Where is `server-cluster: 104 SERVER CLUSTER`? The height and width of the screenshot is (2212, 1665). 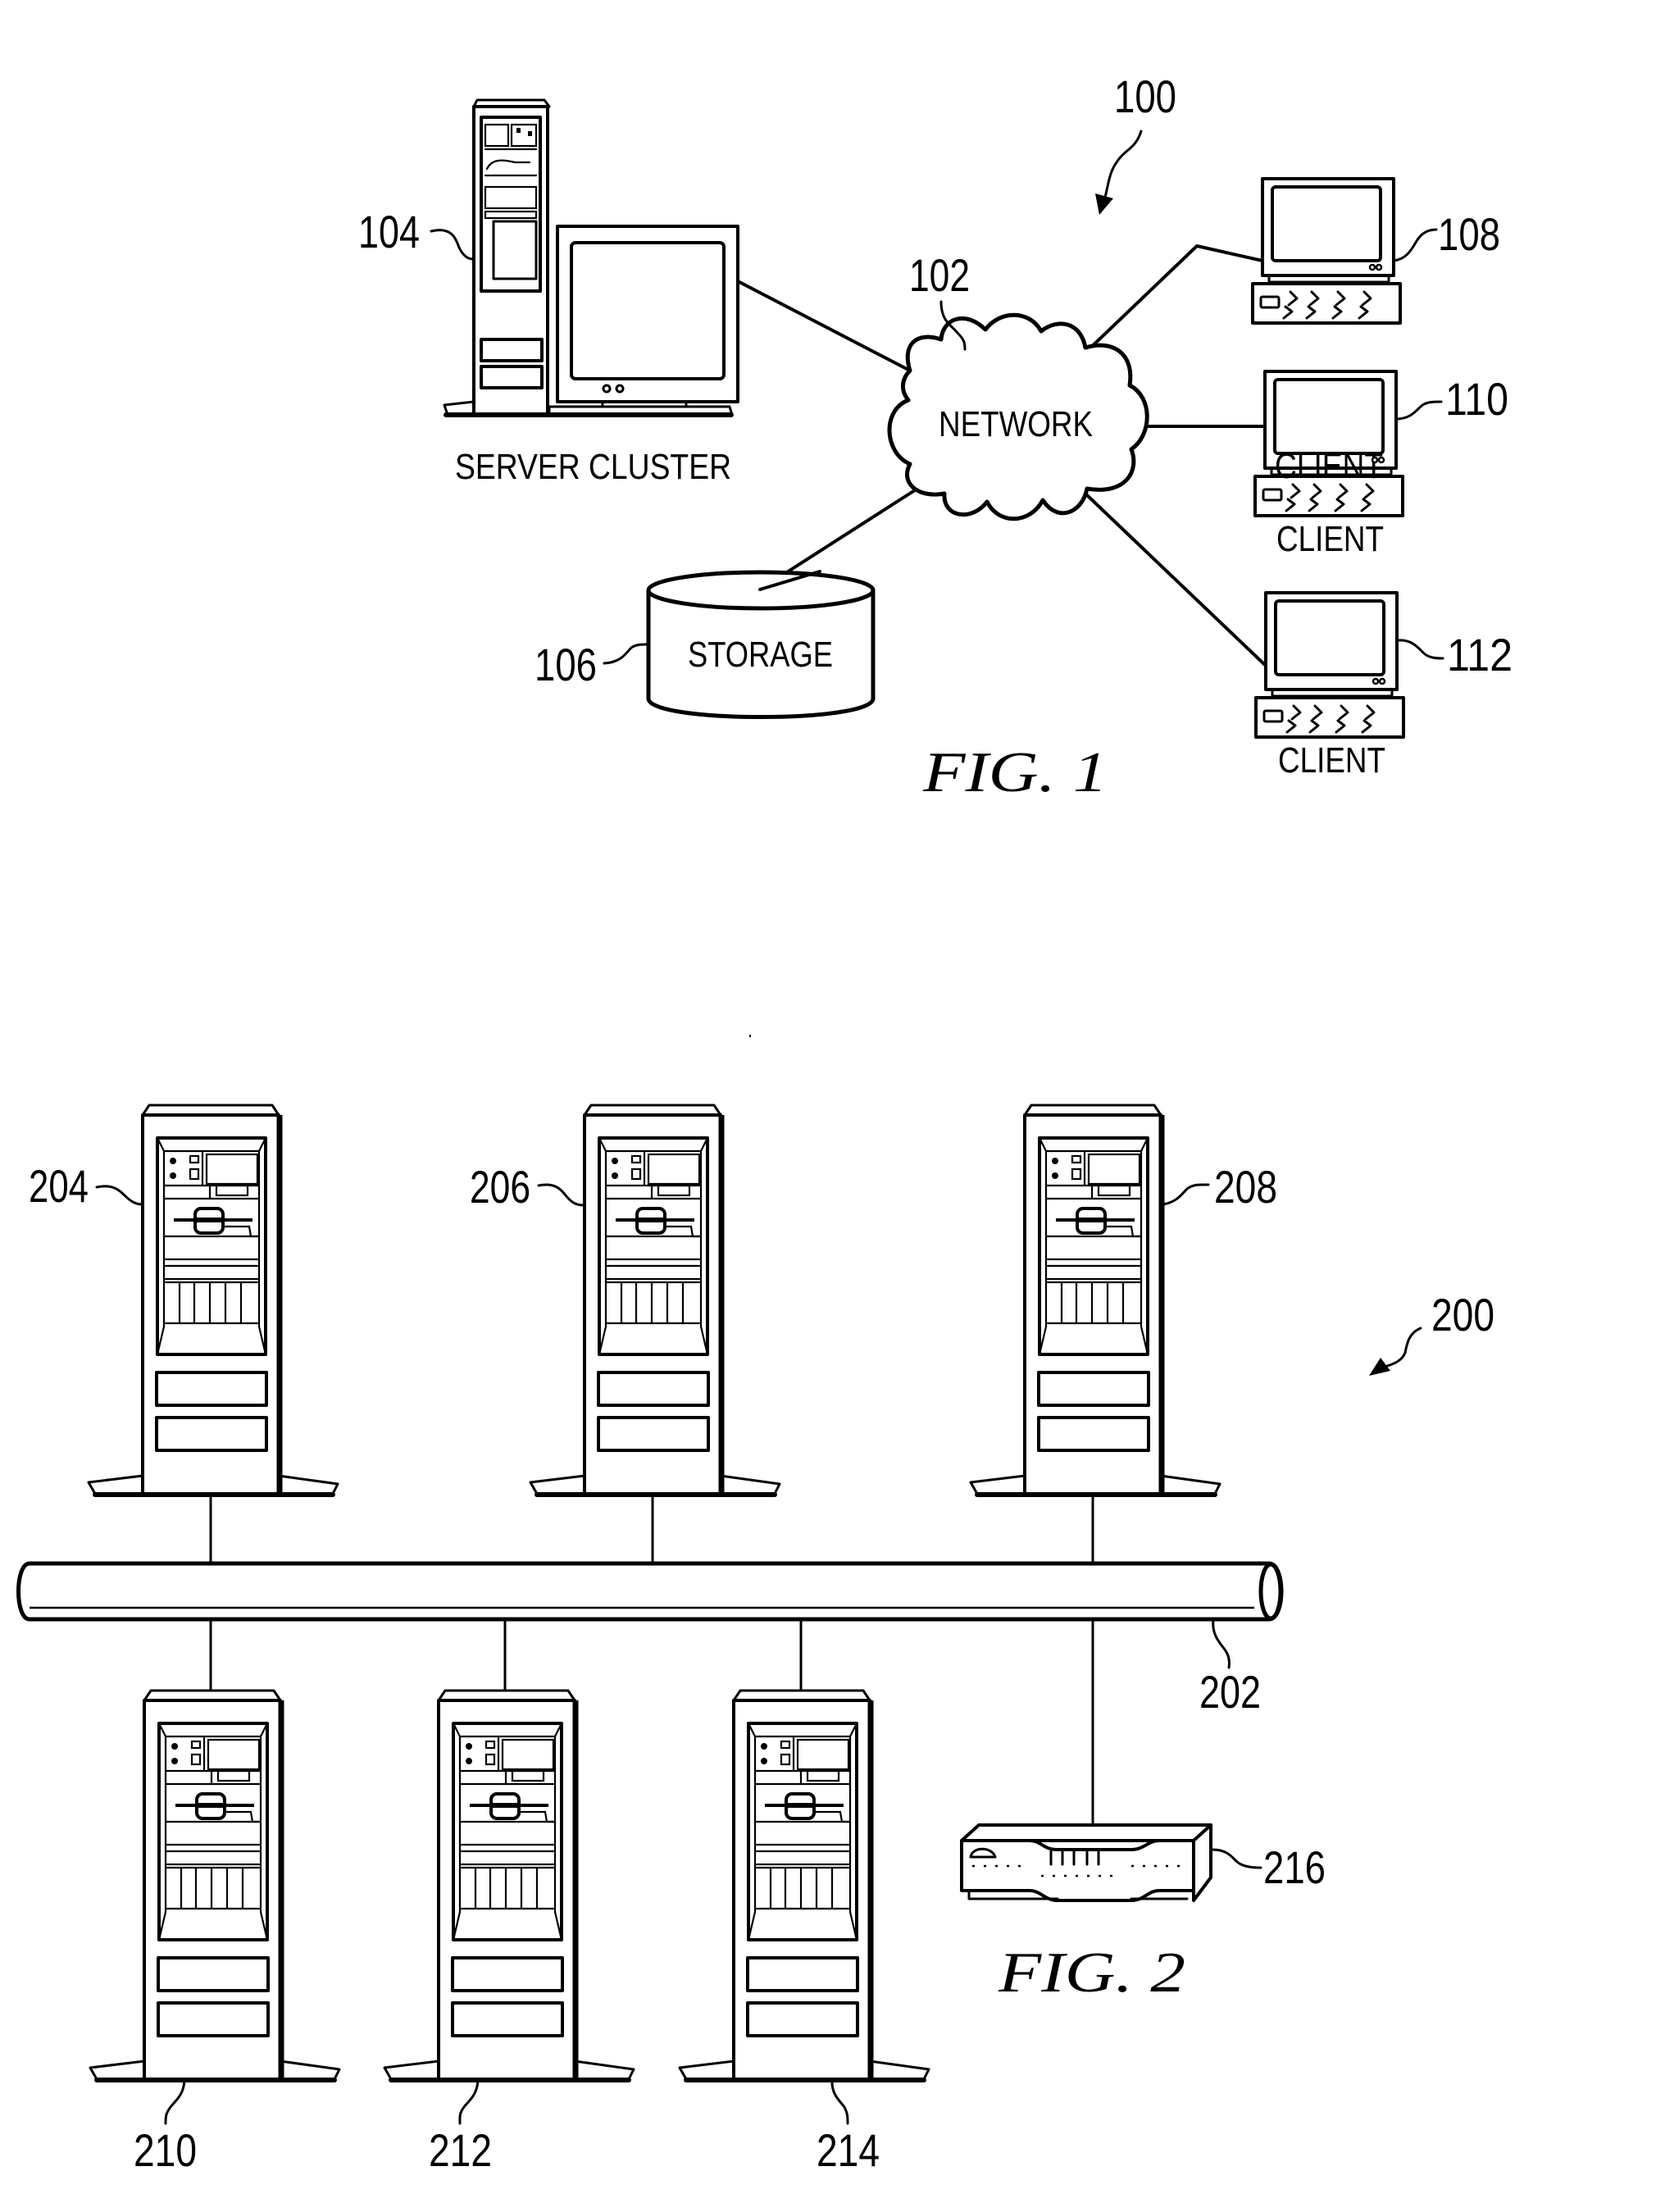 server-cluster: 104 SERVER CLUSTER is located at coordinates (548, 293).